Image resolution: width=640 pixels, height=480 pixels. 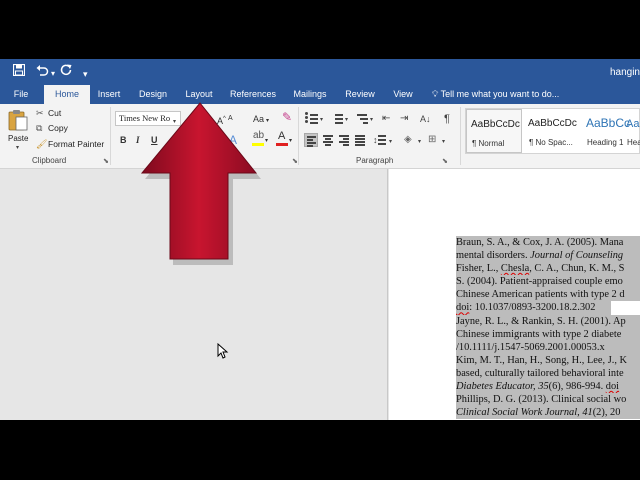 I want to click on letterbox-bottom, so click(x=320, y=450).